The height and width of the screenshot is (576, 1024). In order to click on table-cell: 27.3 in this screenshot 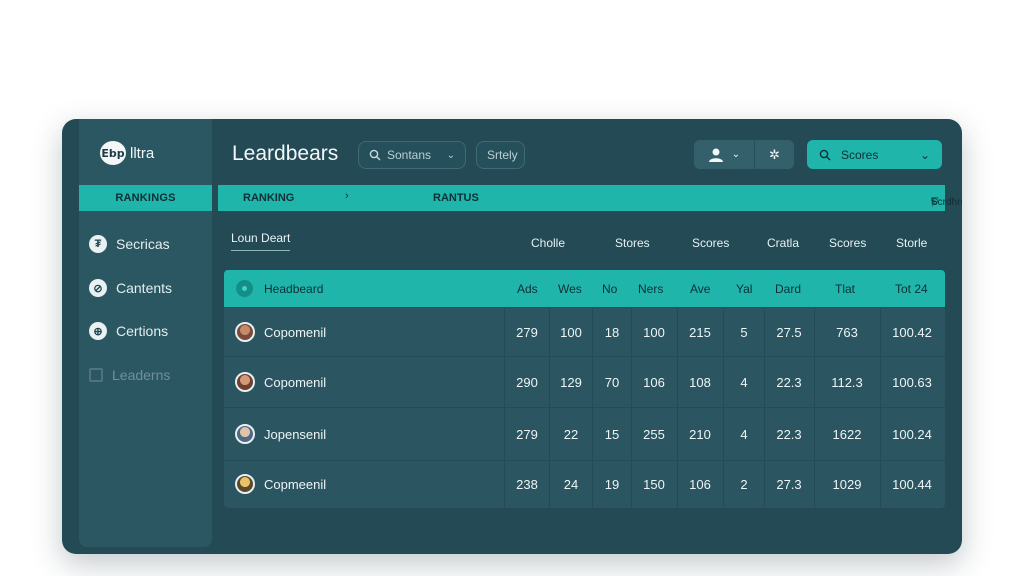, I will do `click(789, 484)`.